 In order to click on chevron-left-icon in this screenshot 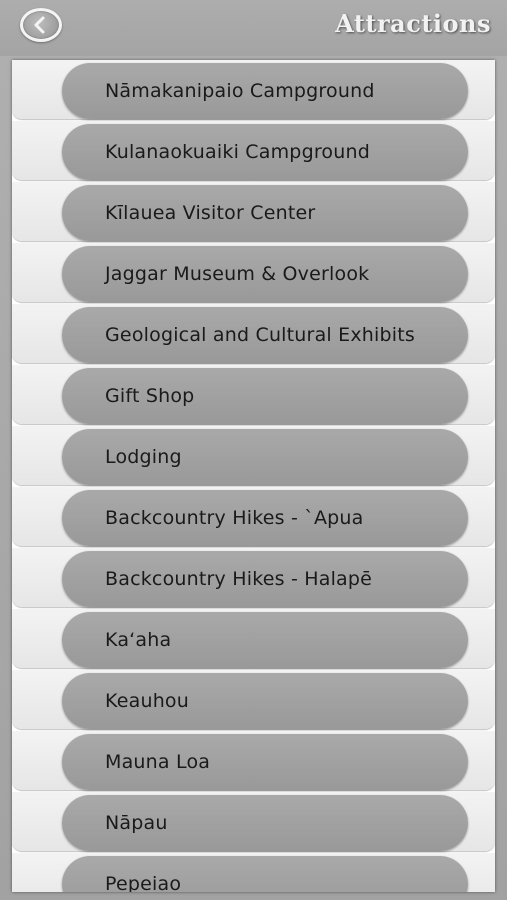, I will do `click(39, 25)`.